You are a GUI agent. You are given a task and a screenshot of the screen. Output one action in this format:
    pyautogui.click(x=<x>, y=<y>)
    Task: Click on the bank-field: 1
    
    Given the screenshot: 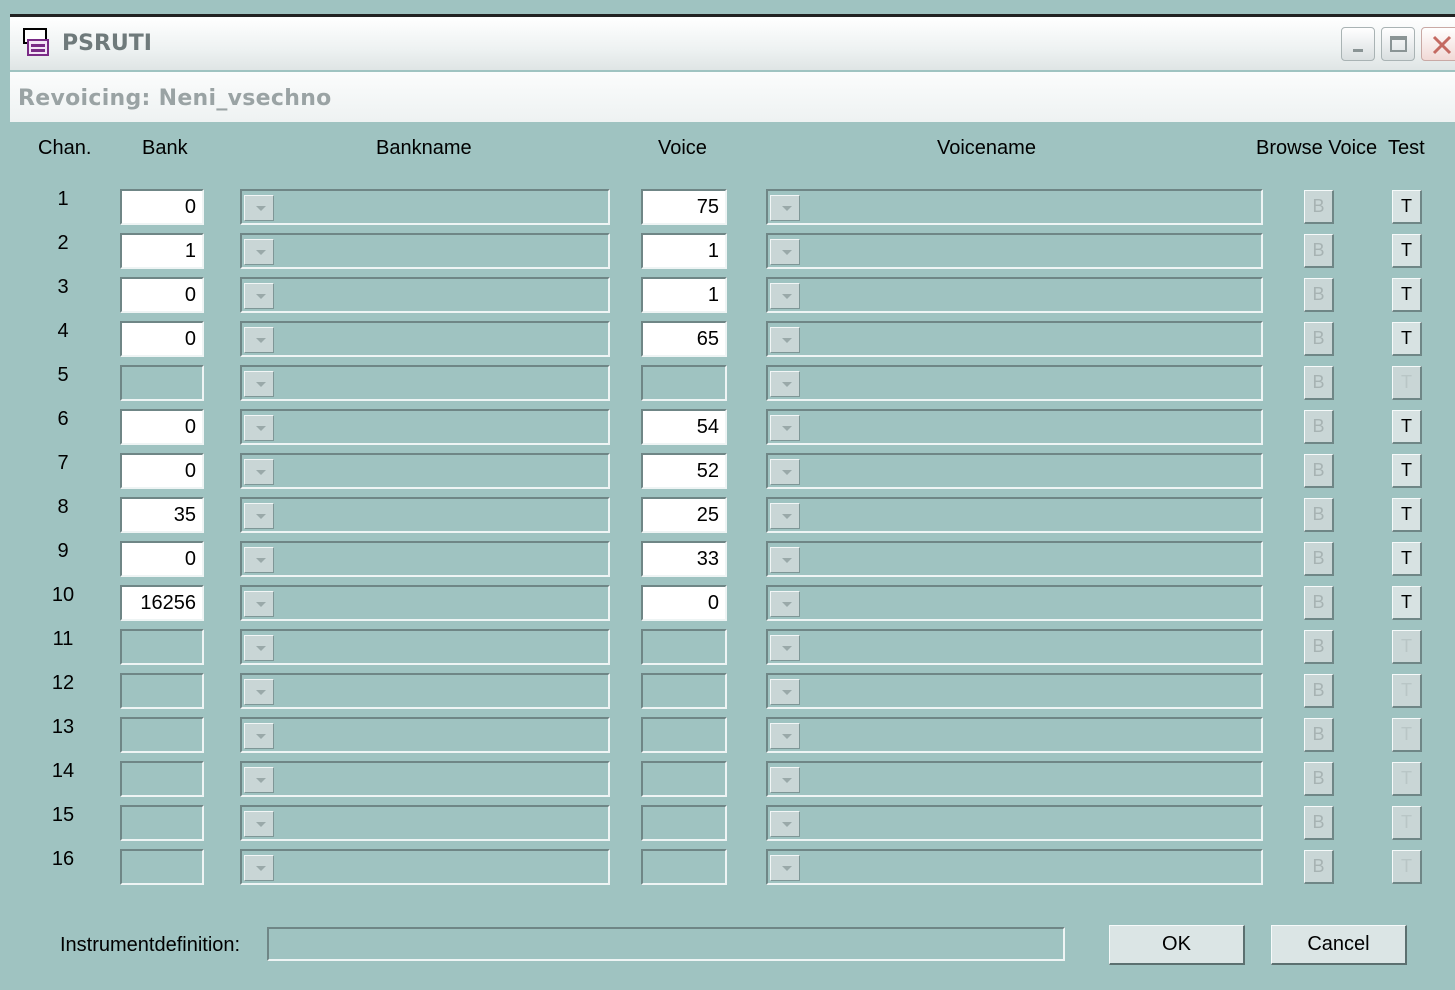 What is the action you would take?
    pyautogui.click(x=162, y=251)
    